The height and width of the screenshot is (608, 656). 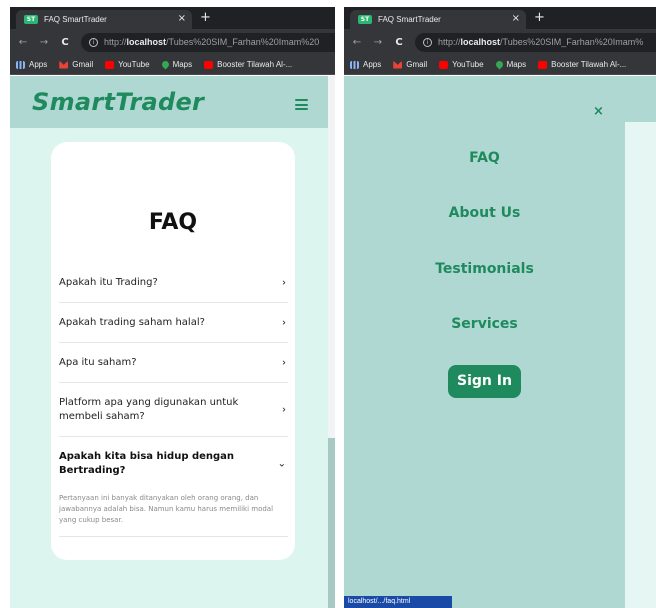 What do you see at coordinates (484, 324) in the screenshot?
I see `menu-link-services: Services` at bounding box center [484, 324].